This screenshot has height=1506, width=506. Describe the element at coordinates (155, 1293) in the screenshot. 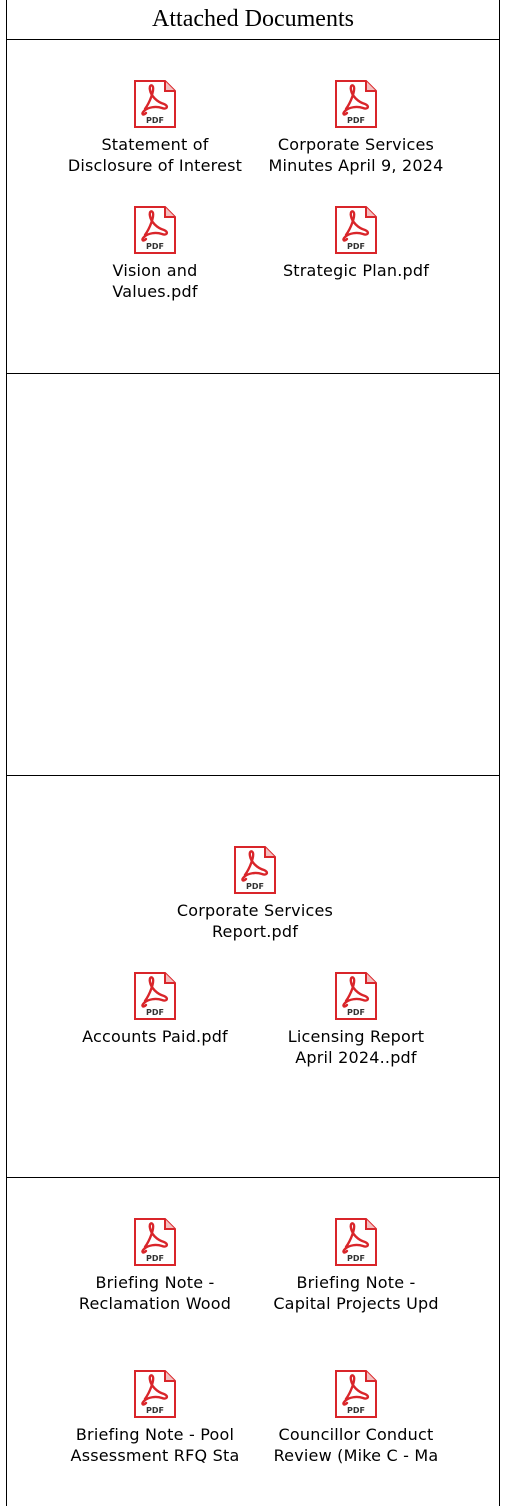

I see `document-label: Briefing Note - Reclamation Wood` at that location.